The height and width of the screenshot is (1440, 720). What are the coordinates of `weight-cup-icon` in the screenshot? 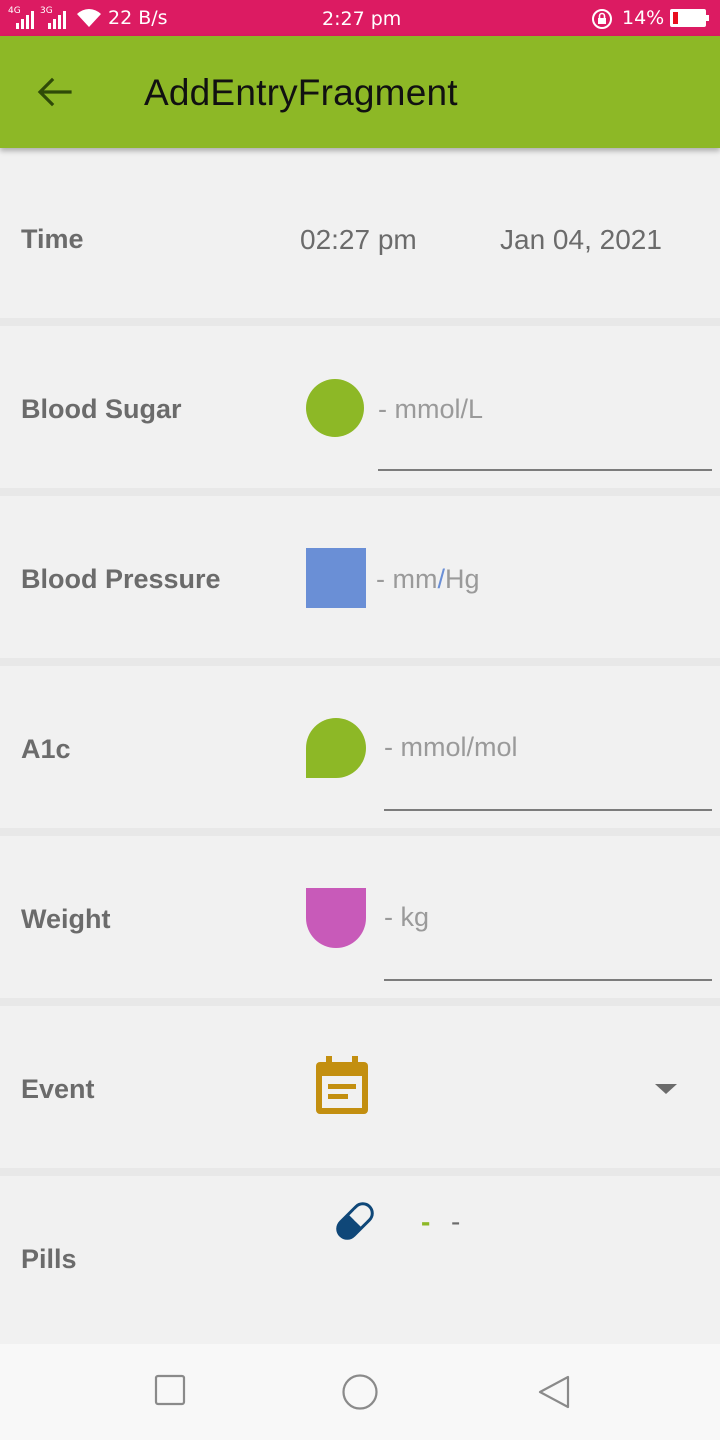 It's located at (336, 918).